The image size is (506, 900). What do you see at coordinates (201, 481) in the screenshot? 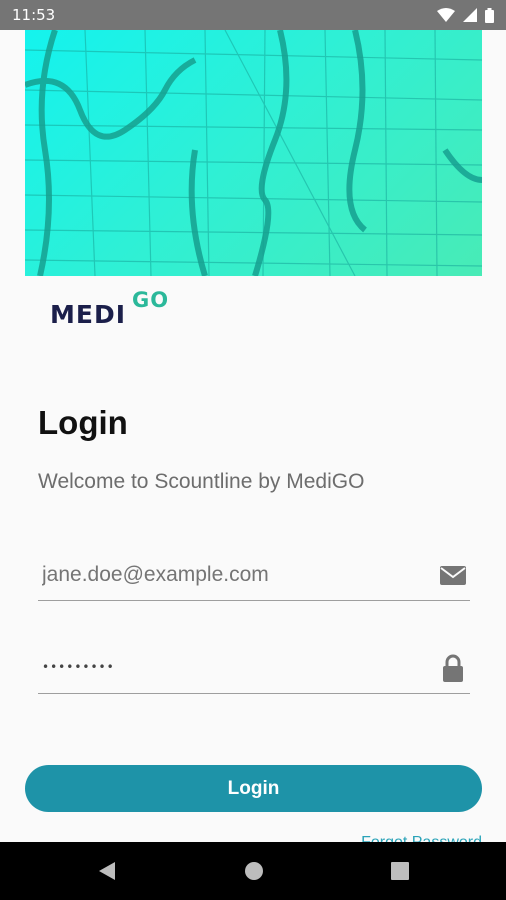
I see `page-subtitle: Welcome to Scountline by MediGO` at bounding box center [201, 481].